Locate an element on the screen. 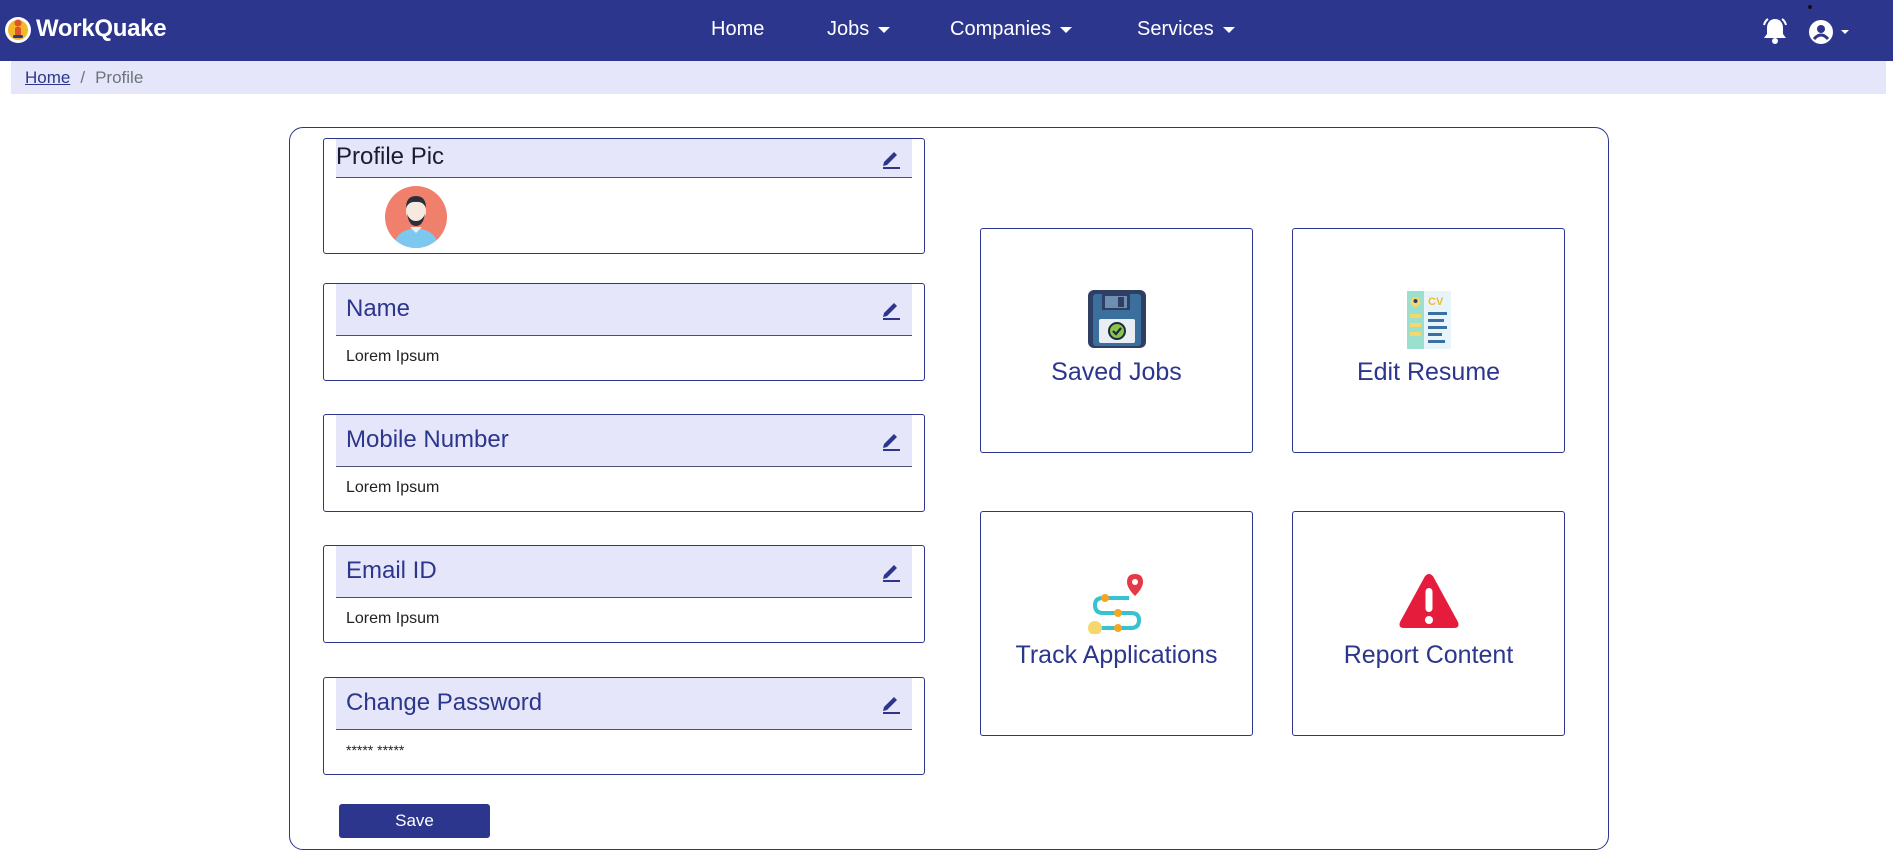  nav-companies-dropdown: Companies is located at coordinates (1011, 29).